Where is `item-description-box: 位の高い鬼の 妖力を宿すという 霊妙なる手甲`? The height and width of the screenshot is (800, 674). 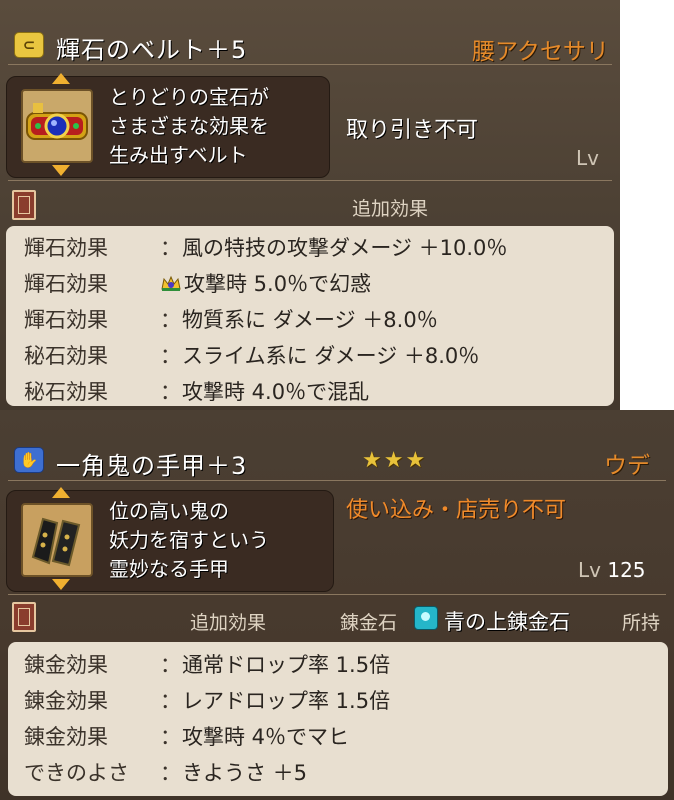
item-description-box: 位の高い鬼の 妖力を宿すという 霊妙なる手甲 is located at coordinates (170, 539).